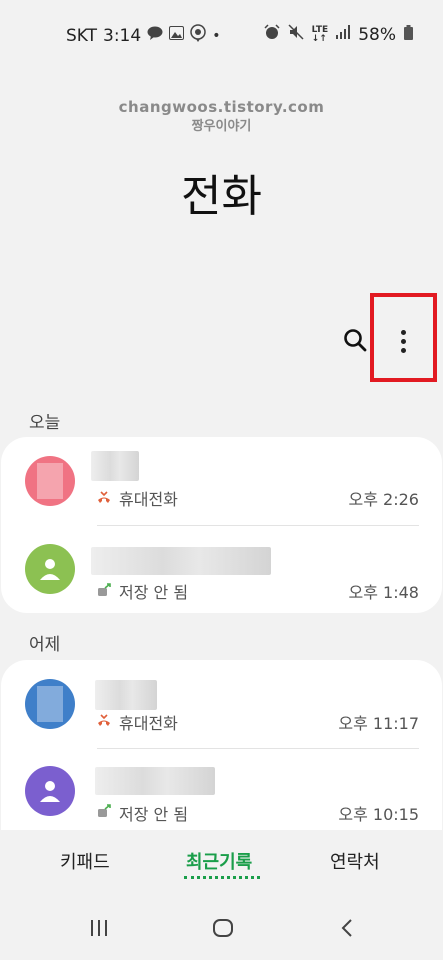 This screenshot has width=443, height=960. What do you see at coordinates (219, 861) in the screenshot?
I see `tab-recents: 최근기록` at bounding box center [219, 861].